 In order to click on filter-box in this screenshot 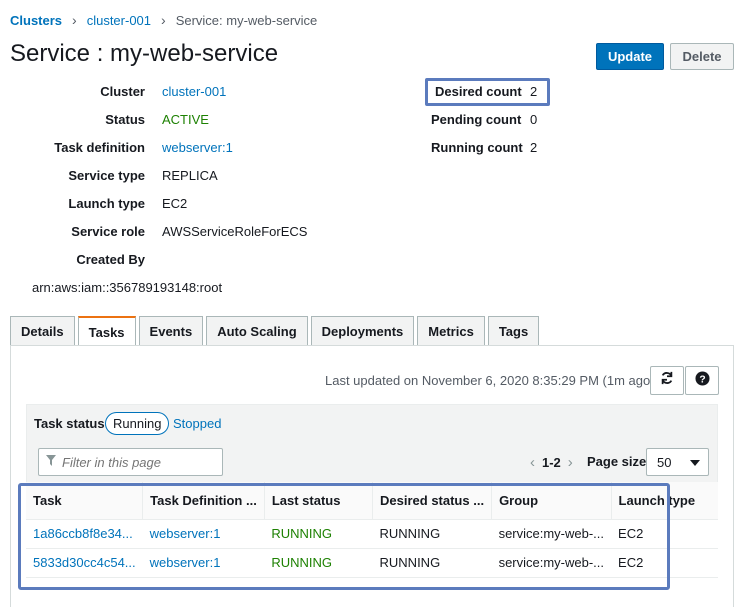, I will do `click(130, 462)`.